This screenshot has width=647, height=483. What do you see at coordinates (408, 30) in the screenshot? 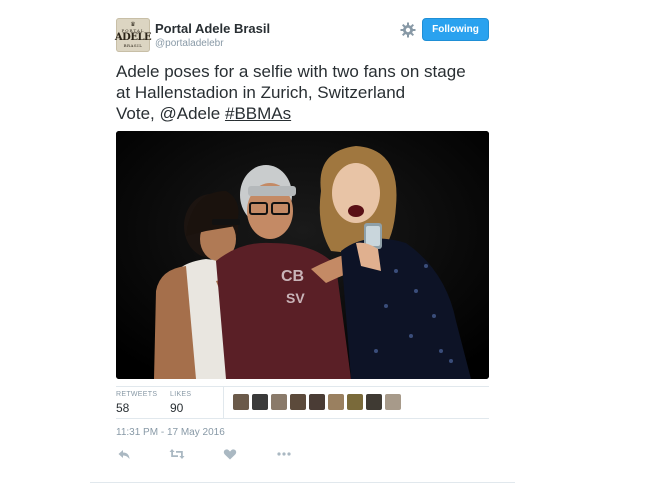
I see `gear-icon` at bounding box center [408, 30].